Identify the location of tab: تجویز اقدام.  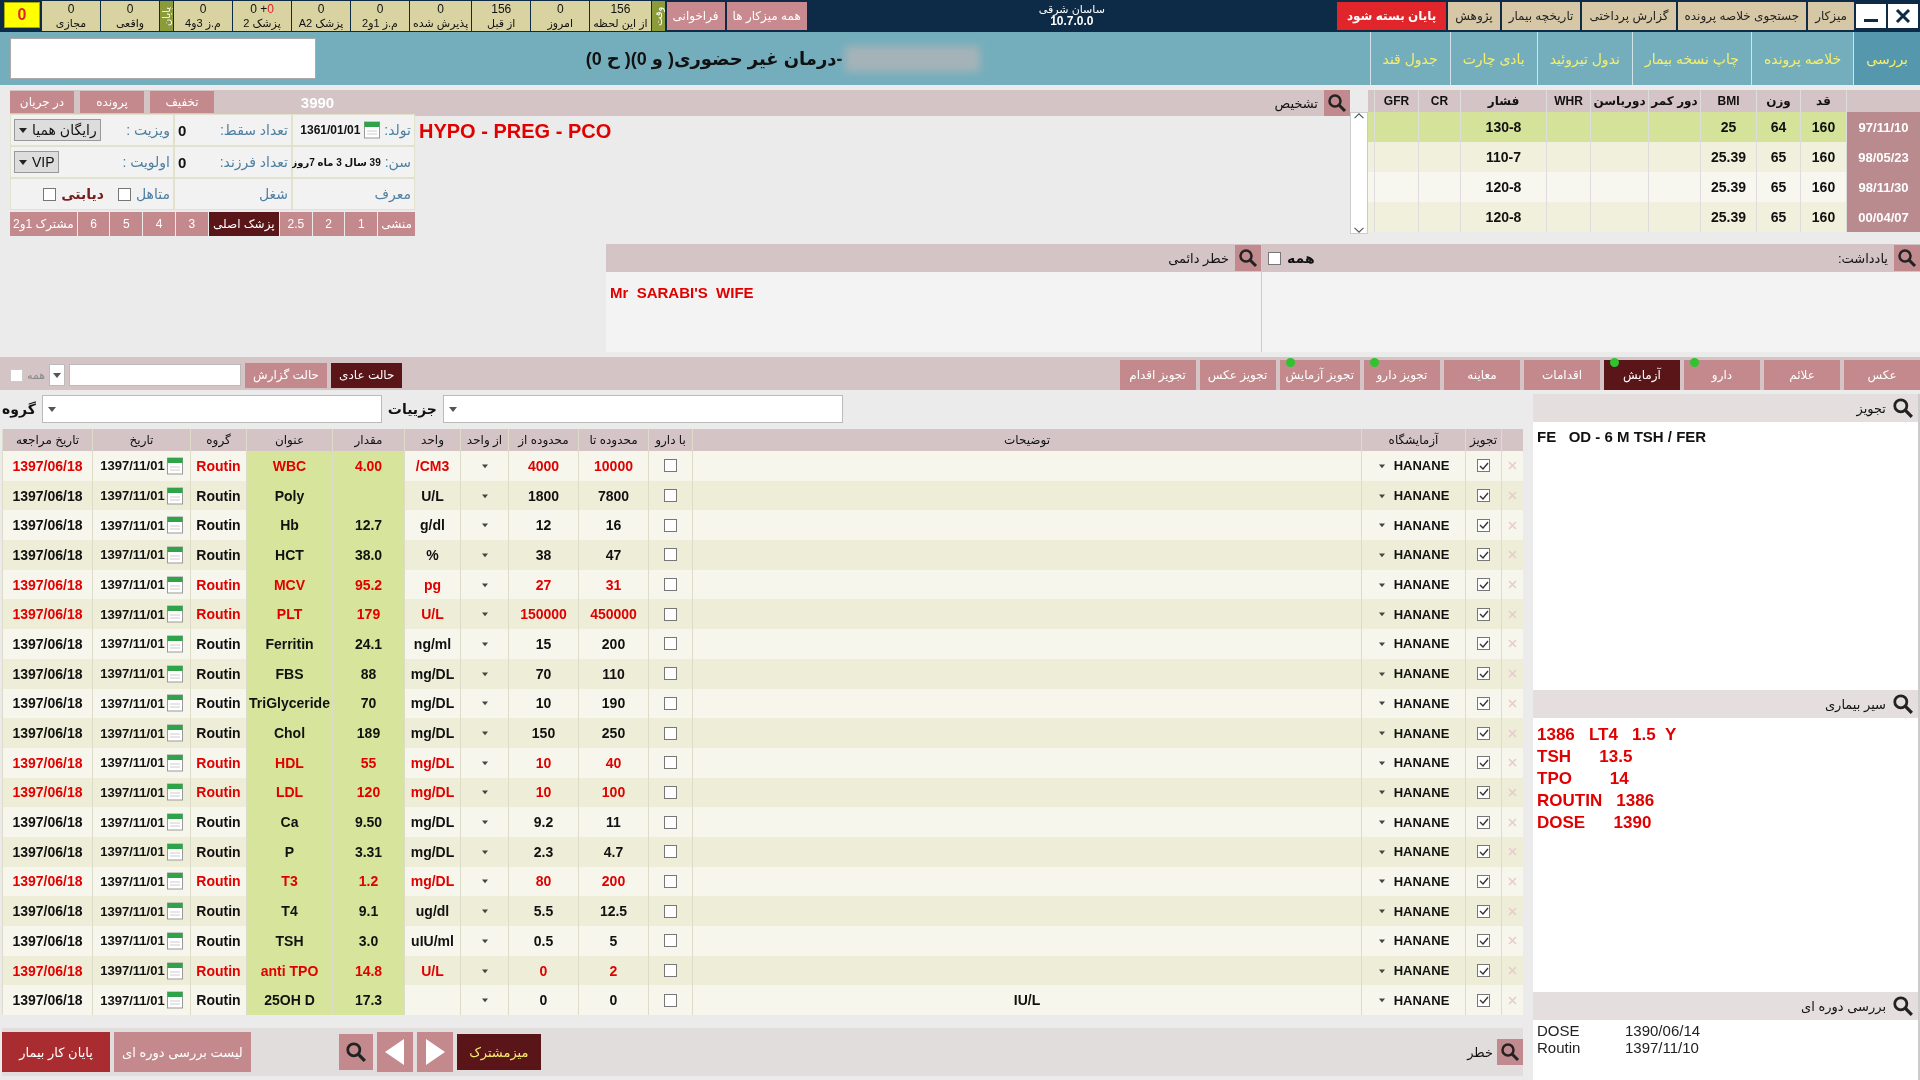
(1157, 375).